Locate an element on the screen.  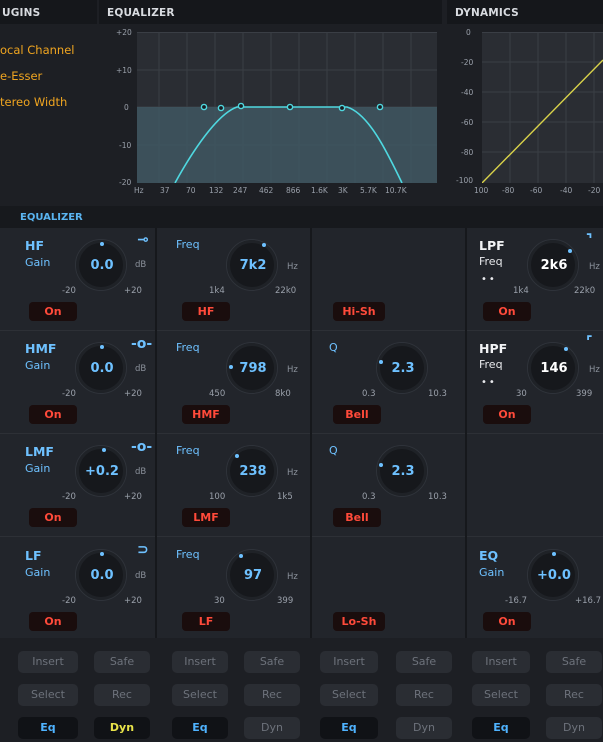
hpf-freq-value: 146 is located at coordinates (554, 368).